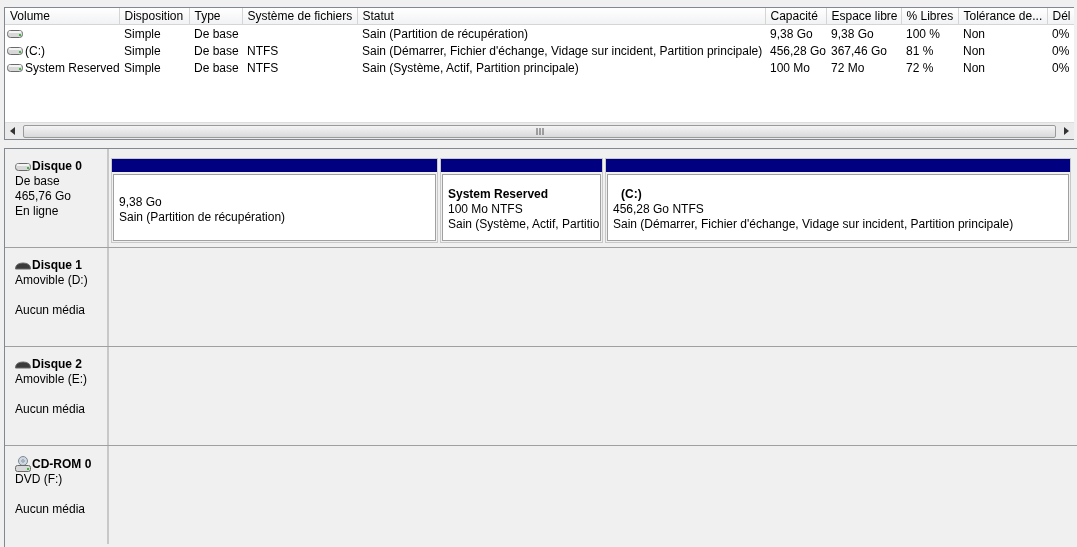  Describe the element at coordinates (795, 16) in the screenshot. I see `column-header: Capacité` at that location.